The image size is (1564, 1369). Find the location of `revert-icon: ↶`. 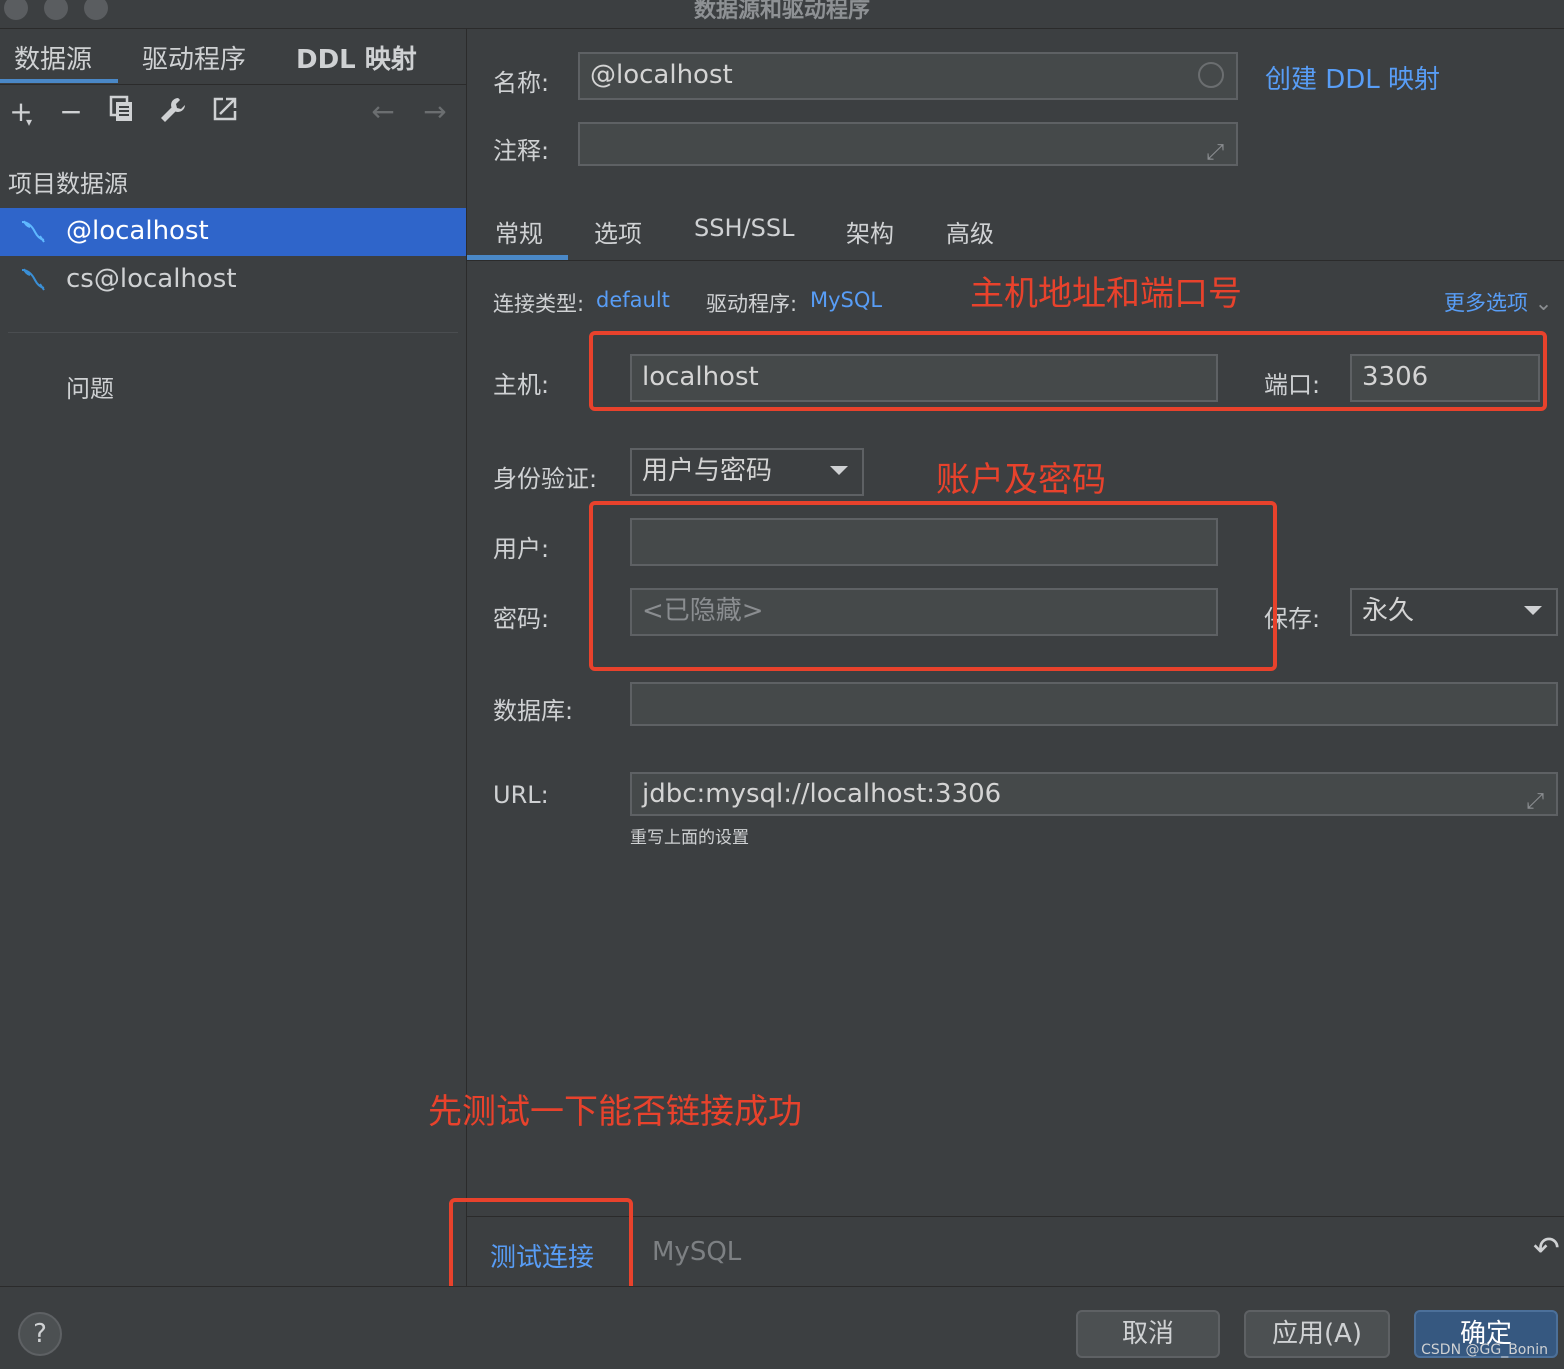

revert-icon: ↶ is located at coordinates (1546, 1248).